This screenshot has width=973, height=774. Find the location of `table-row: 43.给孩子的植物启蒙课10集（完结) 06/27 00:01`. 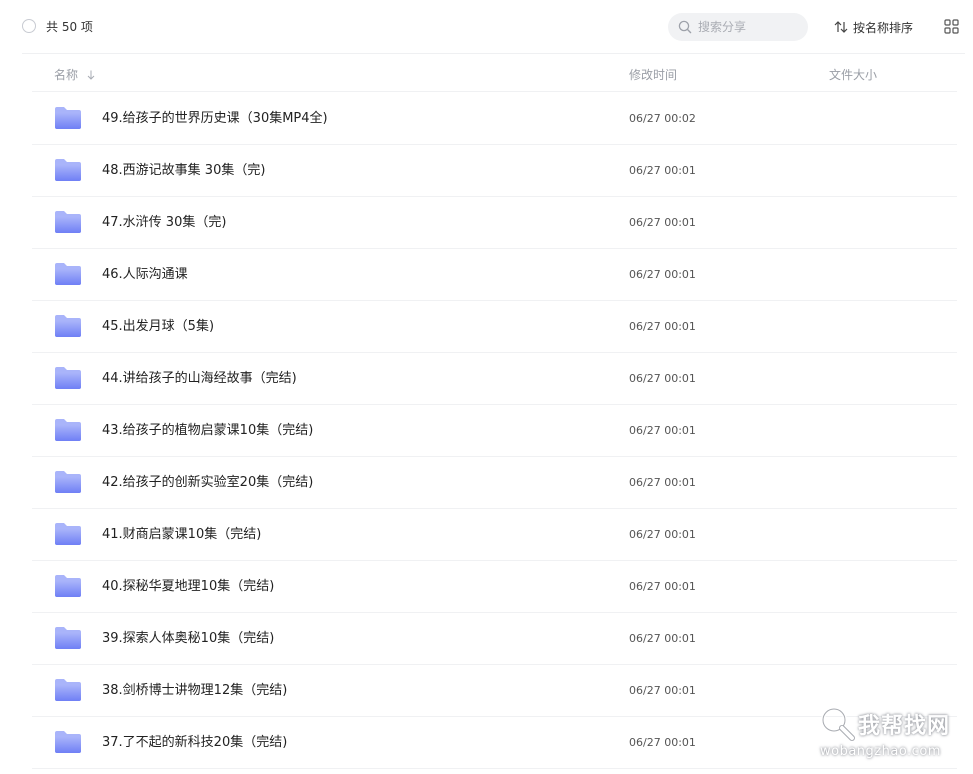

table-row: 43.给孩子的植物启蒙课10集（完结) 06/27 00:01 is located at coordinates (494, 431).